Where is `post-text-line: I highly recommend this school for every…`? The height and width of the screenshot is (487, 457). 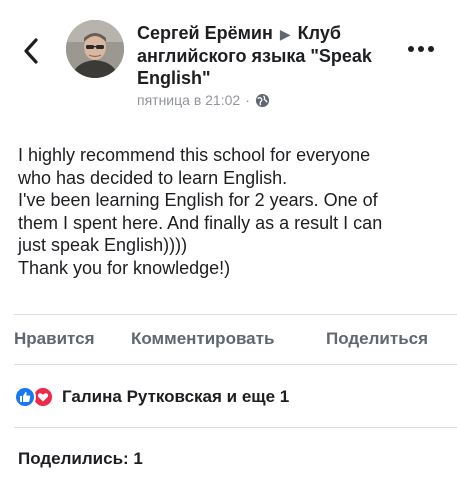
post-text-line: I highly recommend this school for every… is located at coordinates (194, 155).